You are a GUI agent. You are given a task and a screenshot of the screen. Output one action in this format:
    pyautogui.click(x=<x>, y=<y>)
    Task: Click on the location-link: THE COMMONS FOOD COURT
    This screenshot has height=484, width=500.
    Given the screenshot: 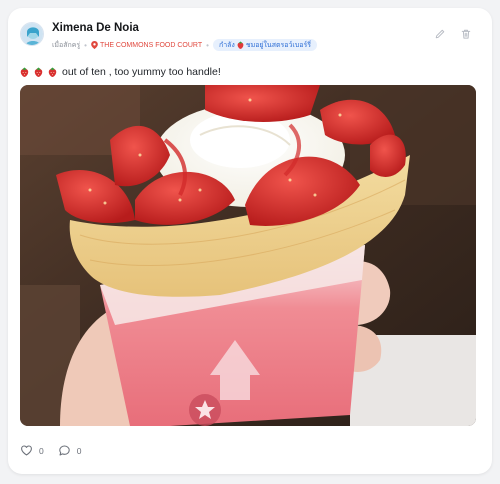 What is the action you would take?
    pyautogui.click(x=146, y=45)
    